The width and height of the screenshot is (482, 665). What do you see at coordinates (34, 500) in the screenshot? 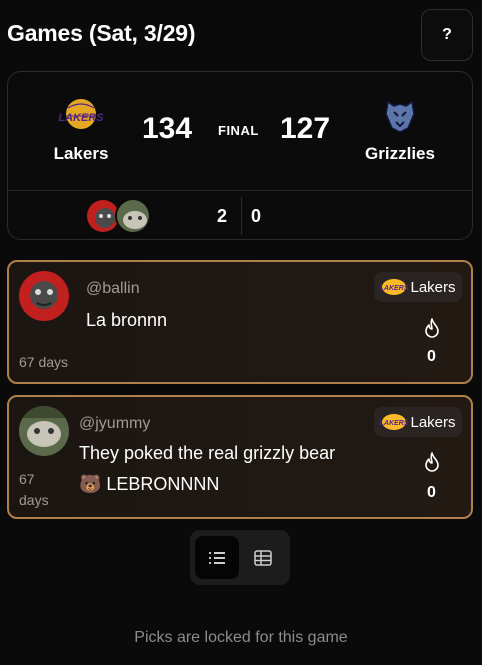
I see `pick-time-line: days` at bounding box center [34, 500].